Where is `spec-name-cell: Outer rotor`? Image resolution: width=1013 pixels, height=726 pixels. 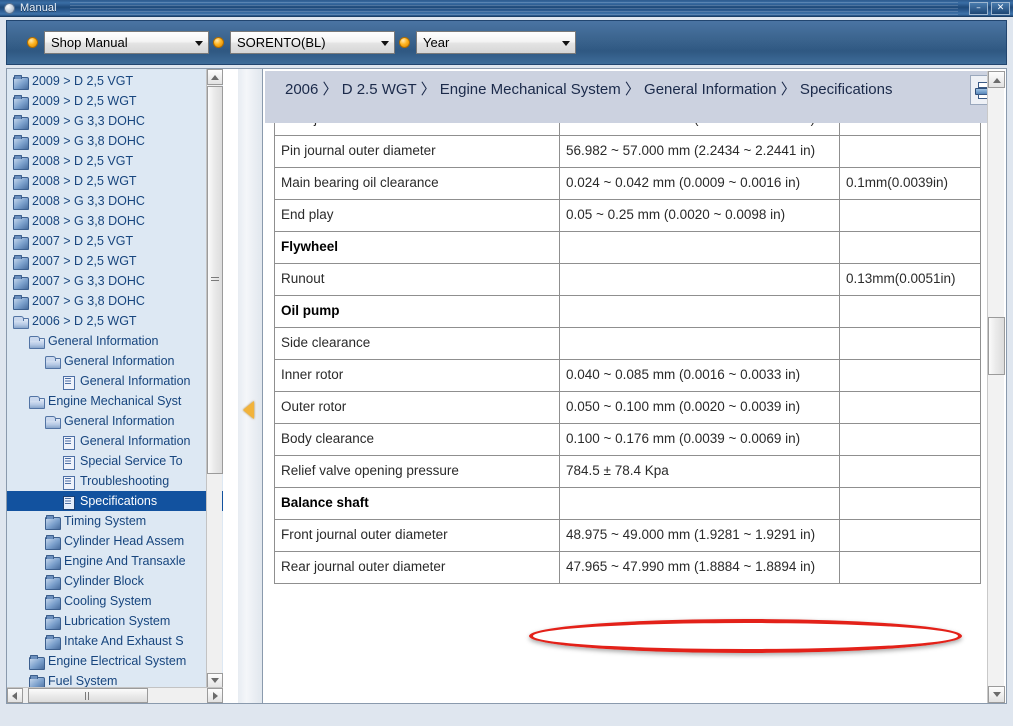
spec-name-cell: Outer rotor is located at coordinates (417, 407).